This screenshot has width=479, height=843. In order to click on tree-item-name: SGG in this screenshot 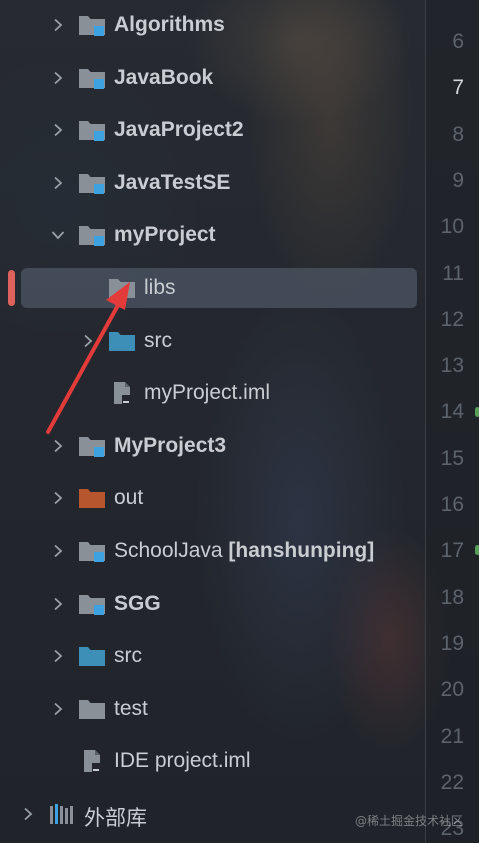, I will do `click(137, 603)`.